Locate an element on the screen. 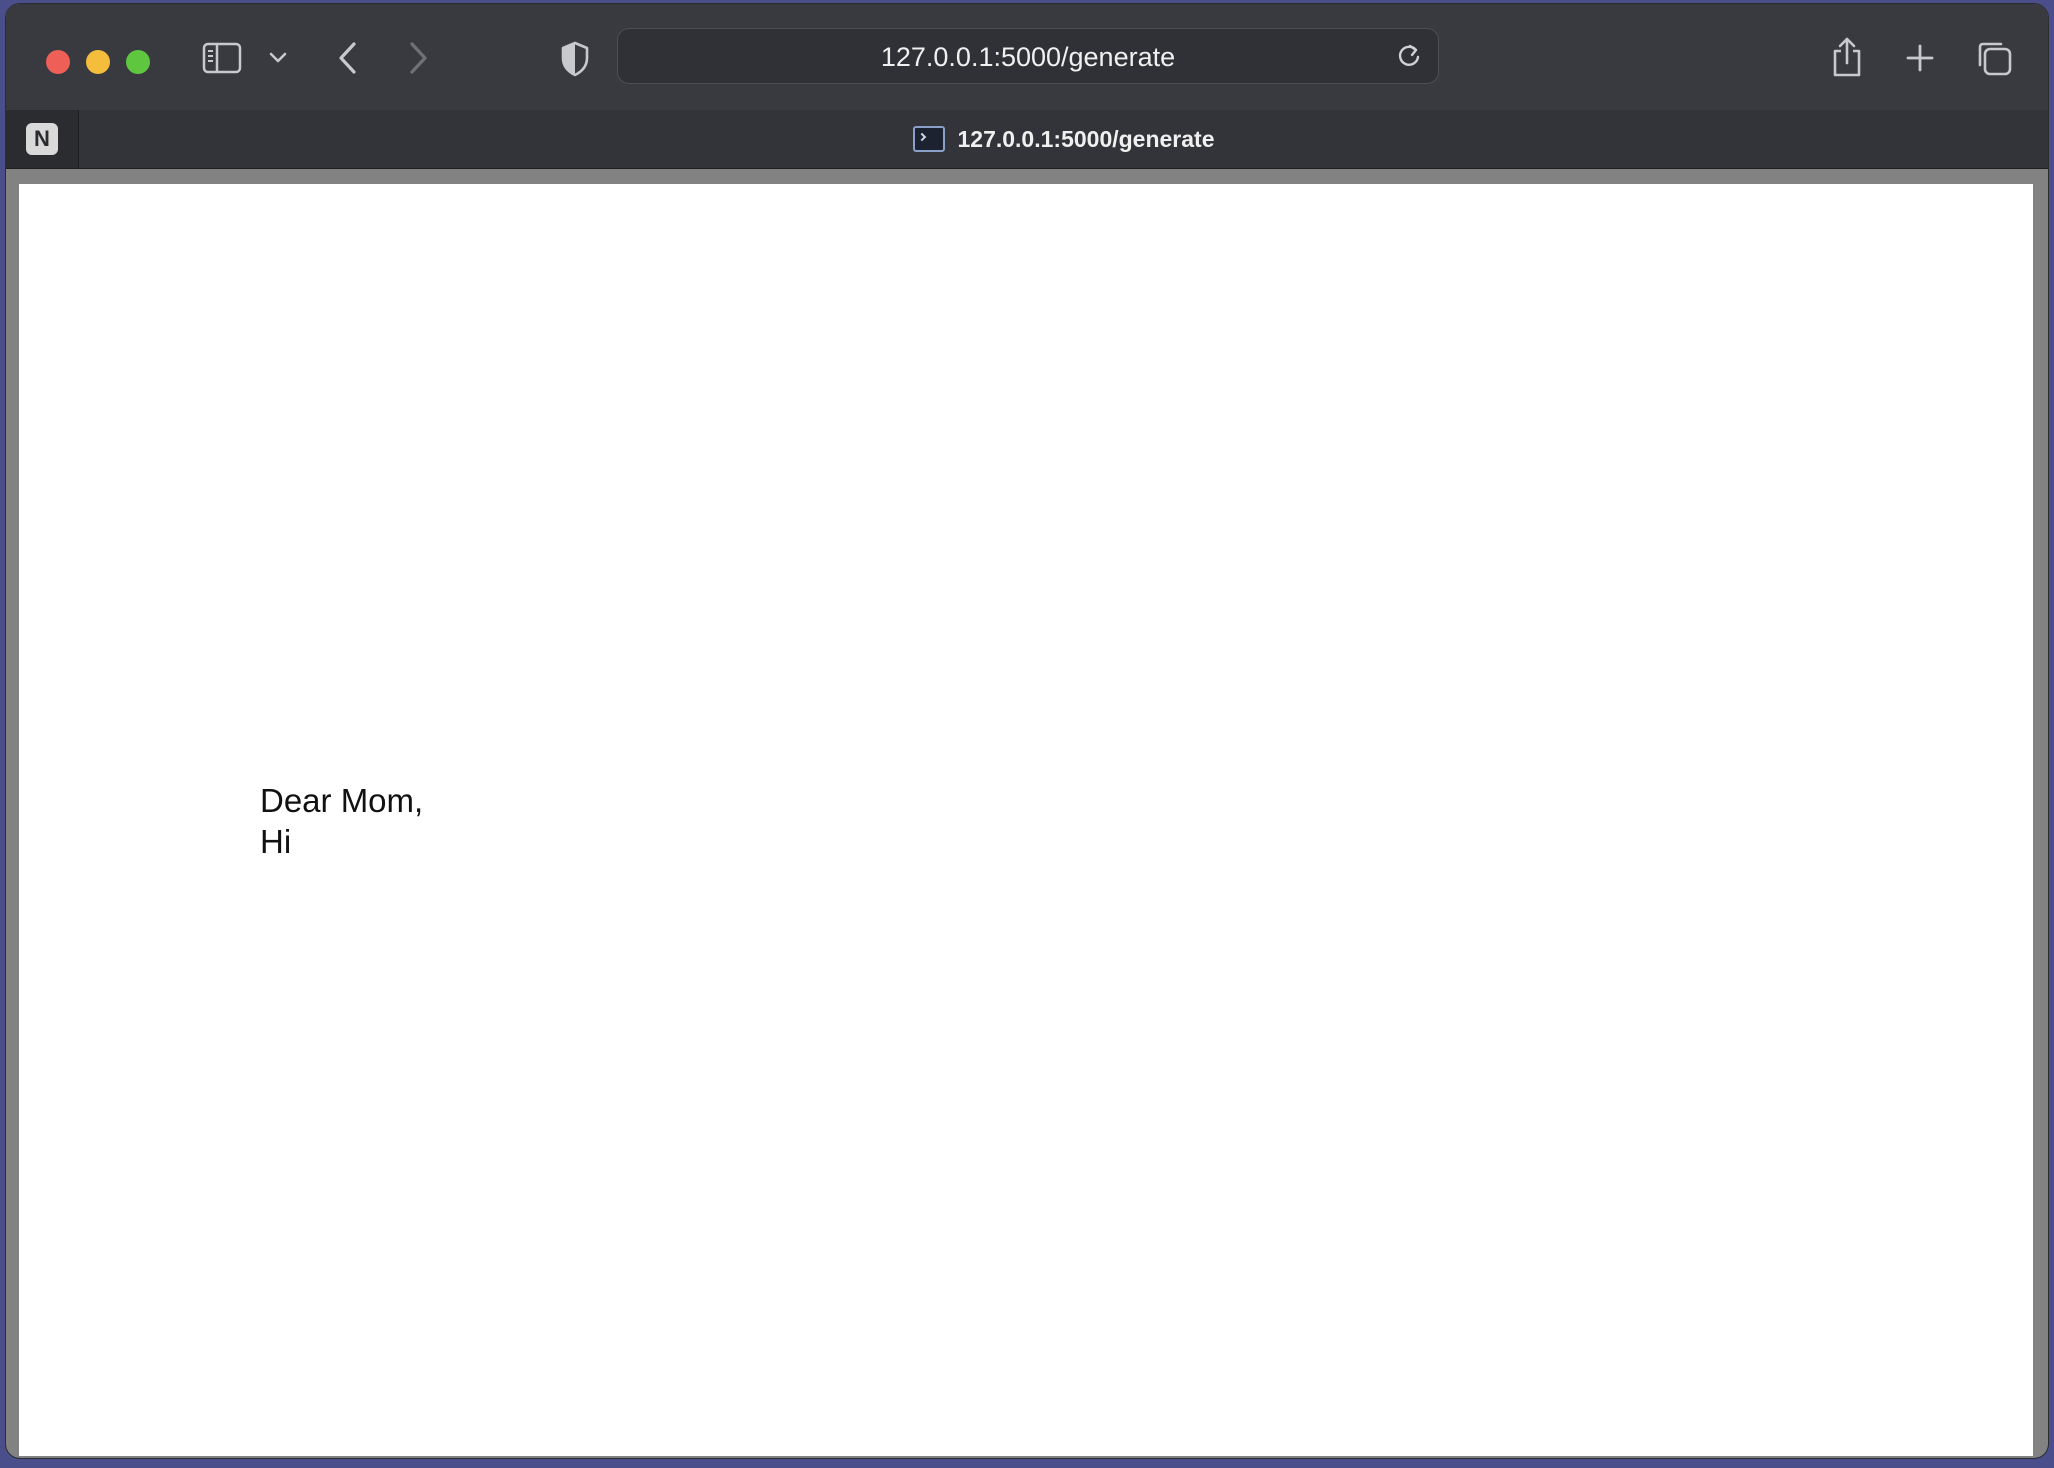 The height and width of the screenshot is (1468, 2054). terminal-favicon-icon is located at coordinates (929, 139).